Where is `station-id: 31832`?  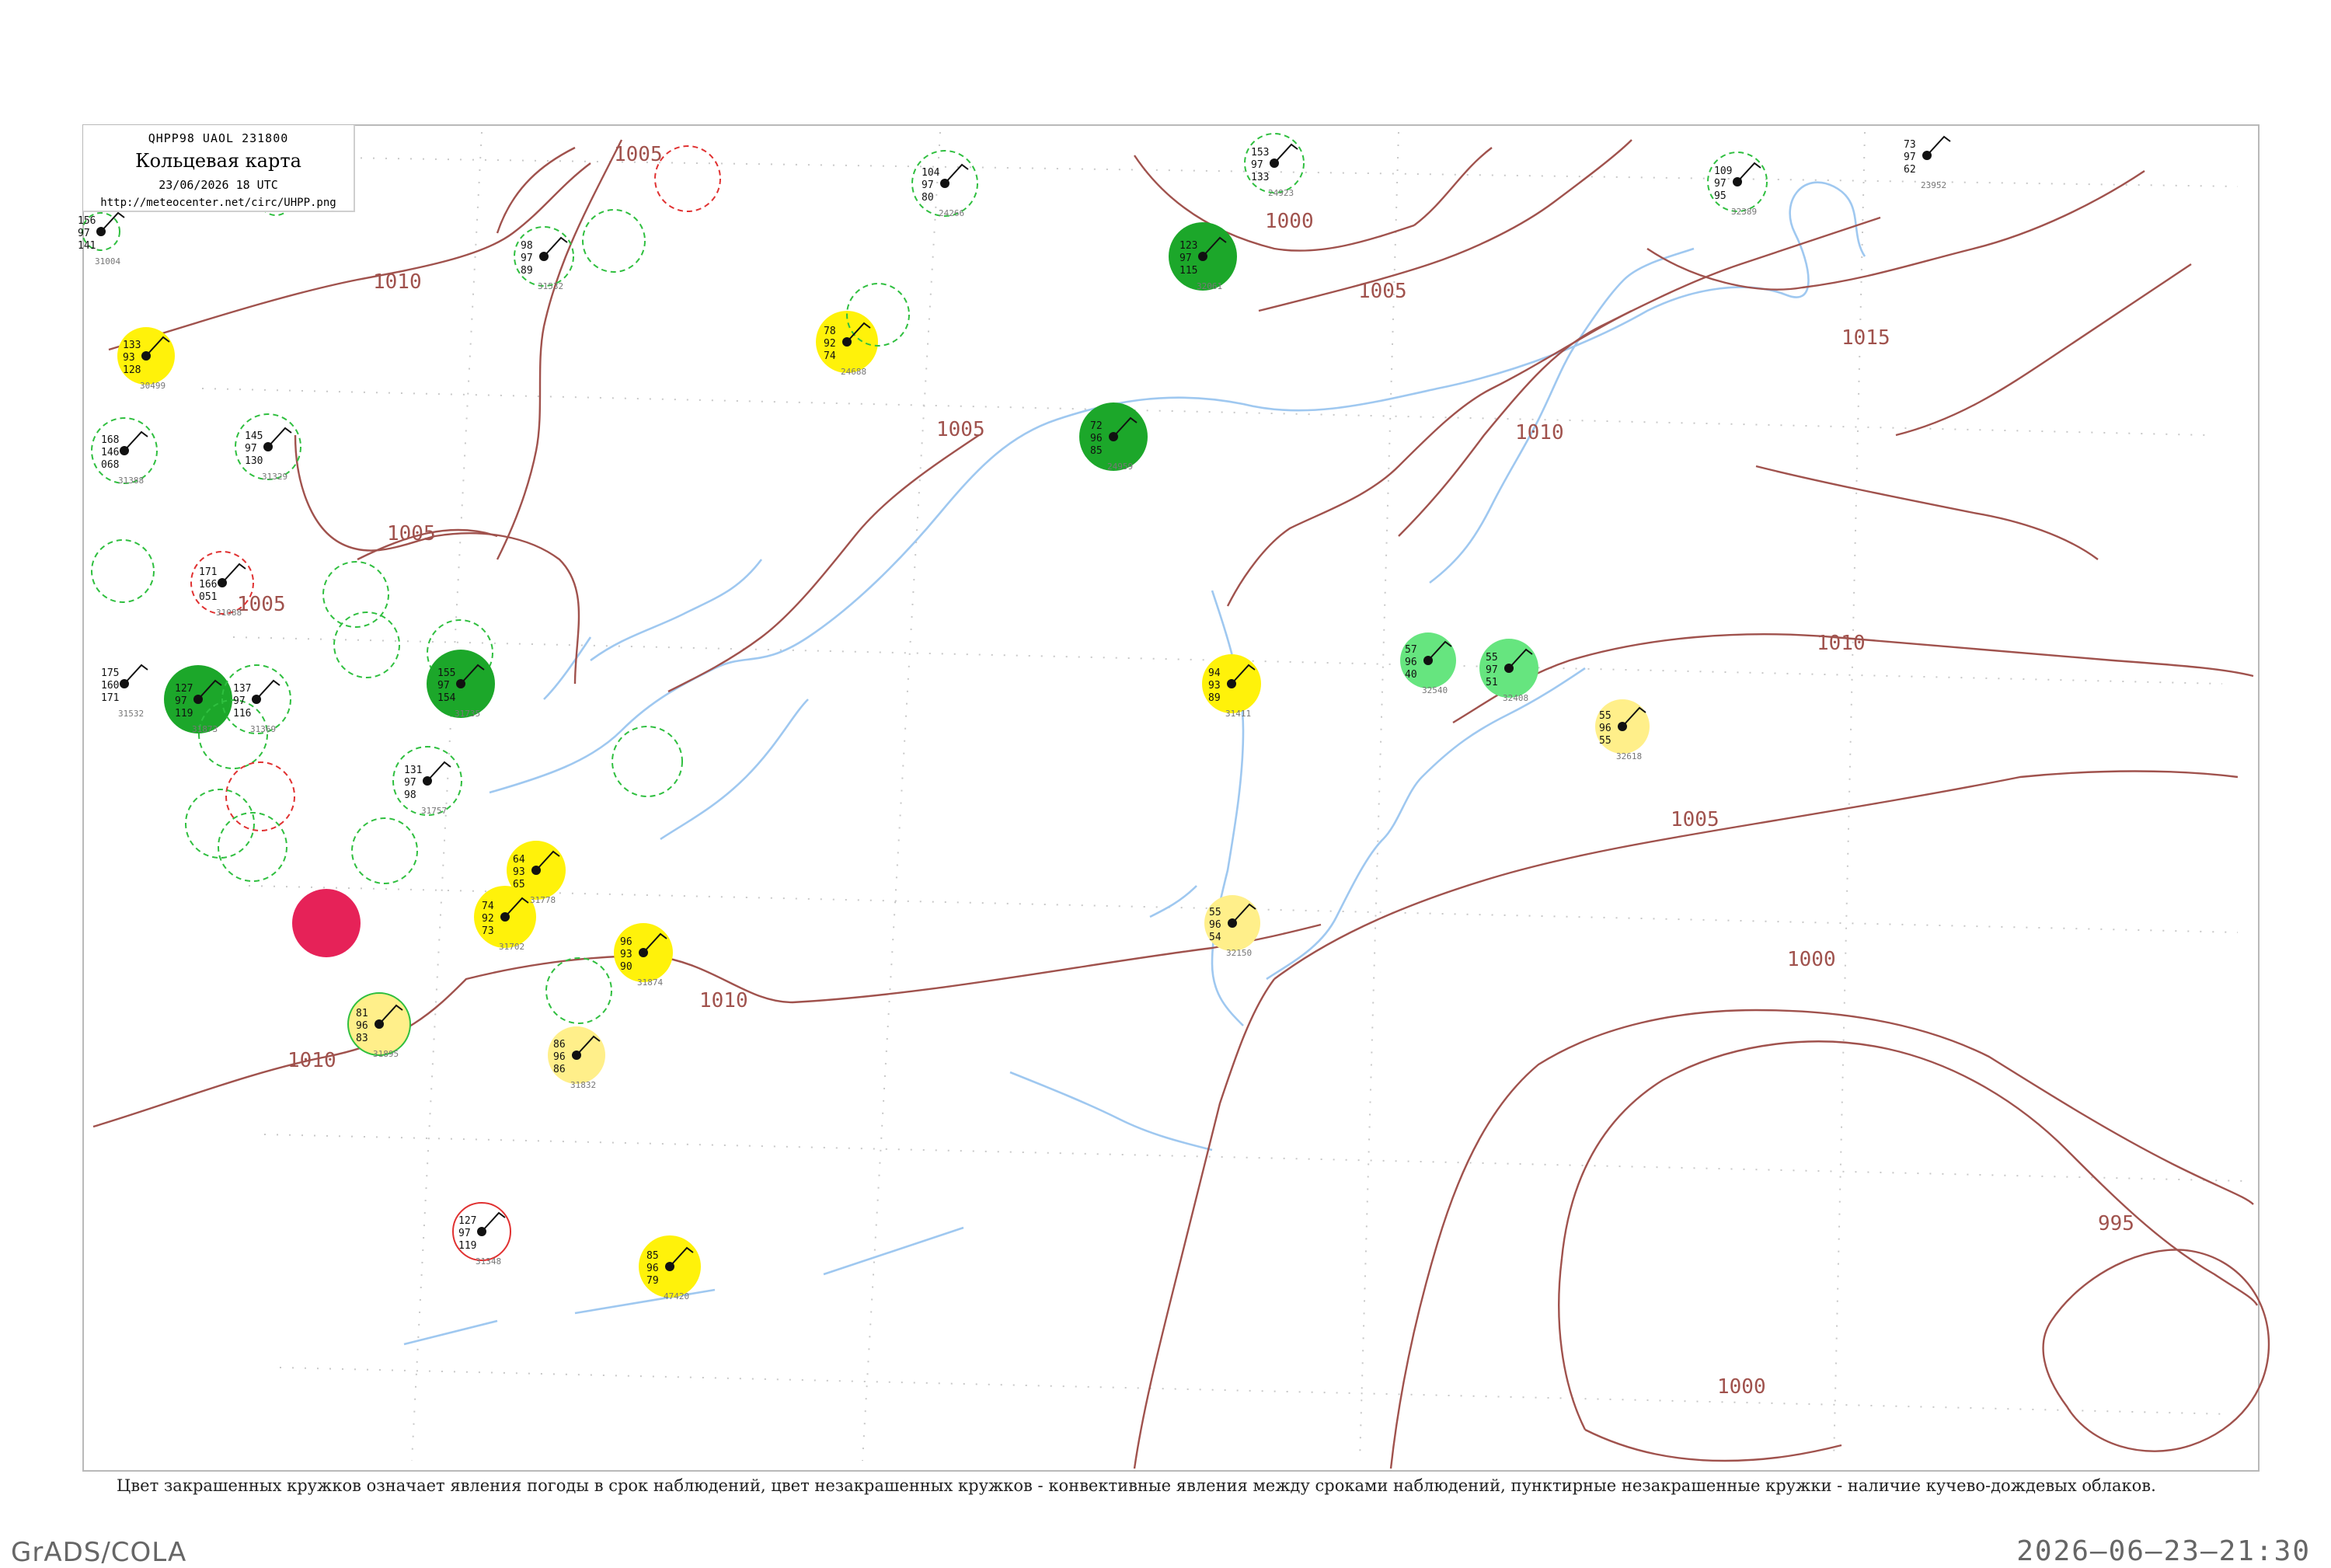 station-id: 31832 is located at coordinates (583, 1085).